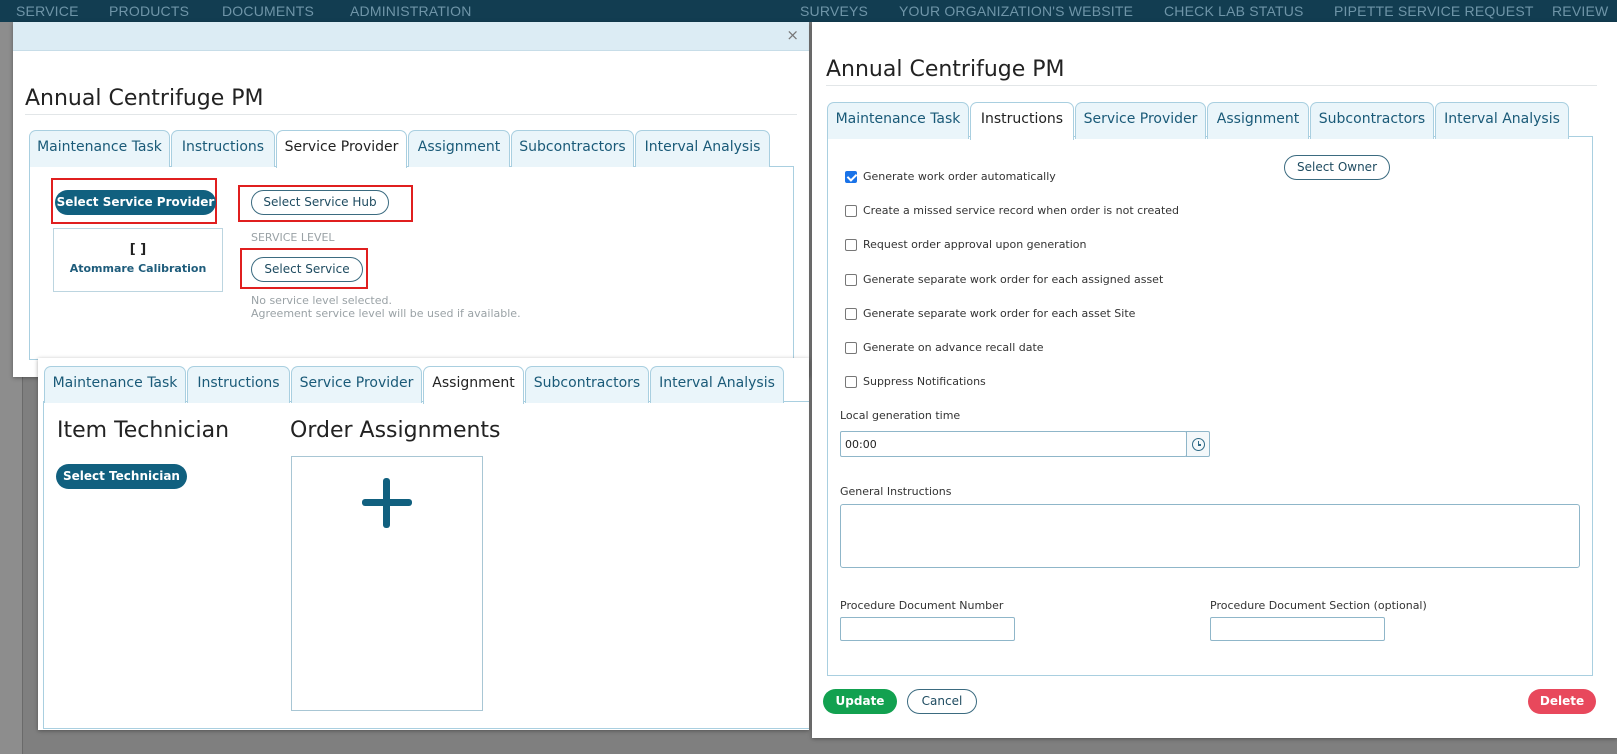  Describe the element at coordinates (121, 476) in the screenshot. I see `select-technician-button: Select Technician` at that location.